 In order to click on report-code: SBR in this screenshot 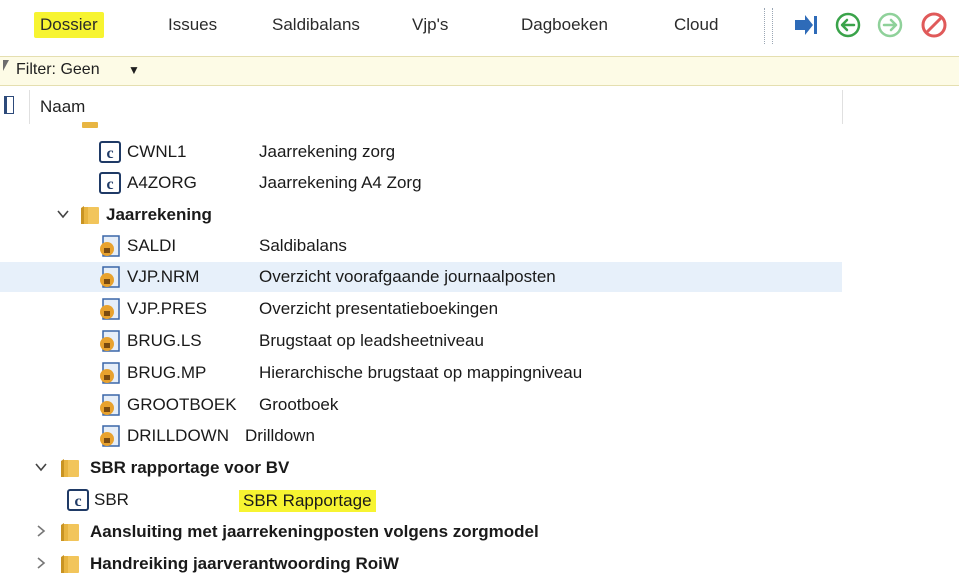, I will do `click(111, 499)`.